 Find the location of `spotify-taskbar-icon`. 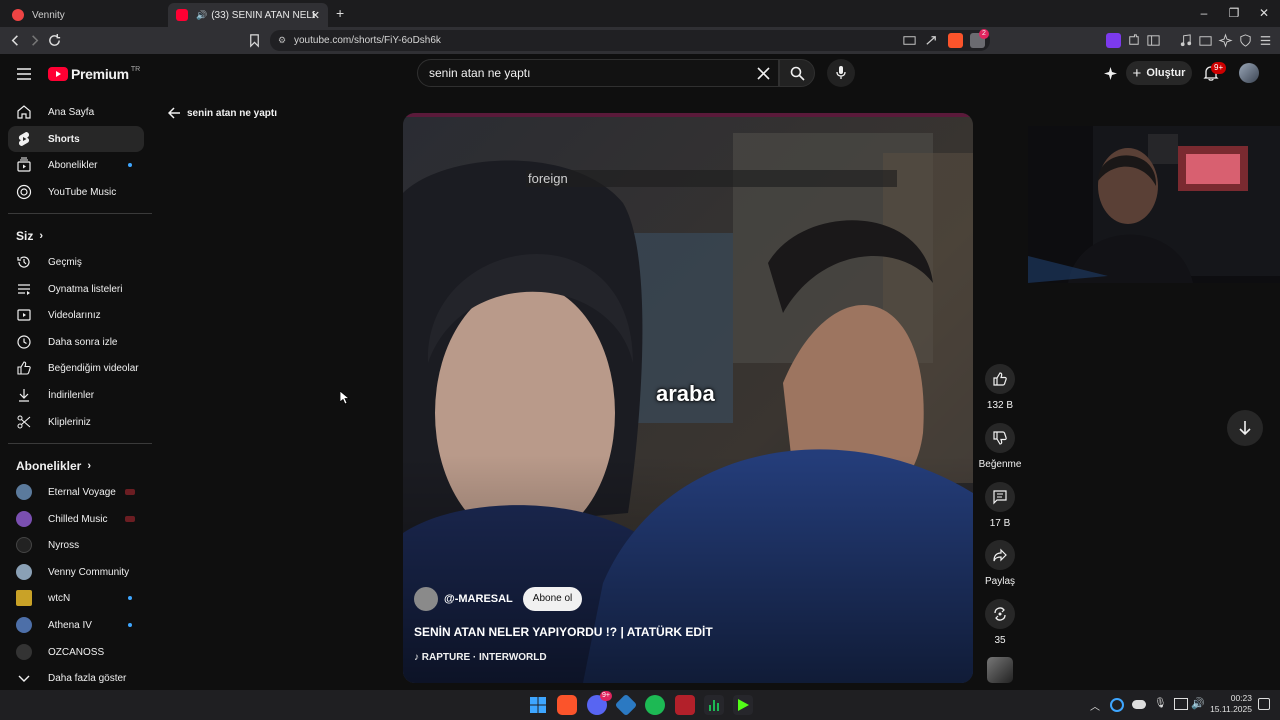

spotify-taskbar-icon is located at coordinates (655, 705).